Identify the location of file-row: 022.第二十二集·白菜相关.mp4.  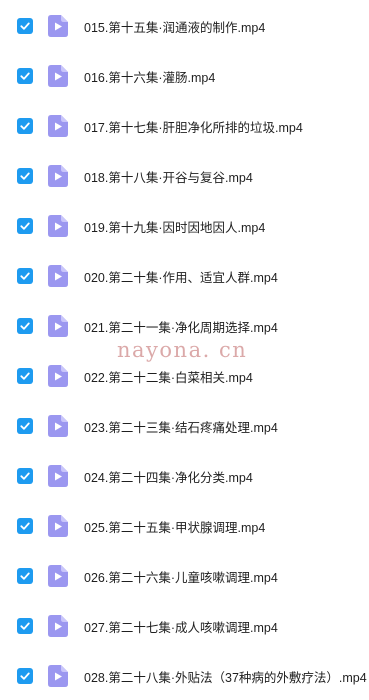
(184, 376).